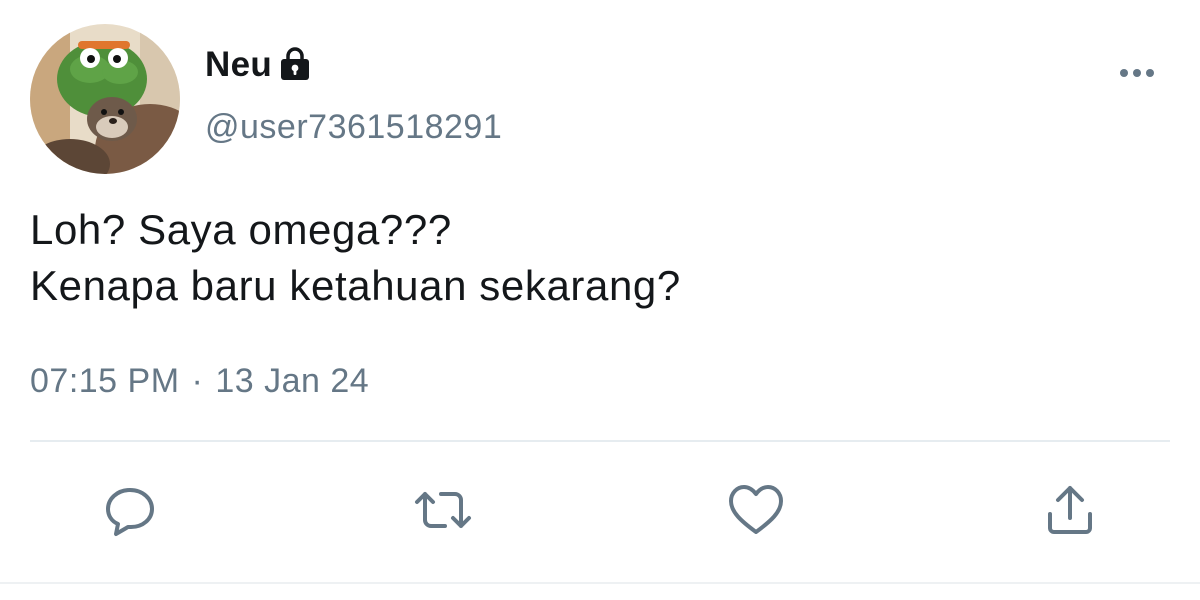  What do you see at coordinates (600, 583) in the screenshot?
I see `bottom-divider` at bounding box center [600, 583].